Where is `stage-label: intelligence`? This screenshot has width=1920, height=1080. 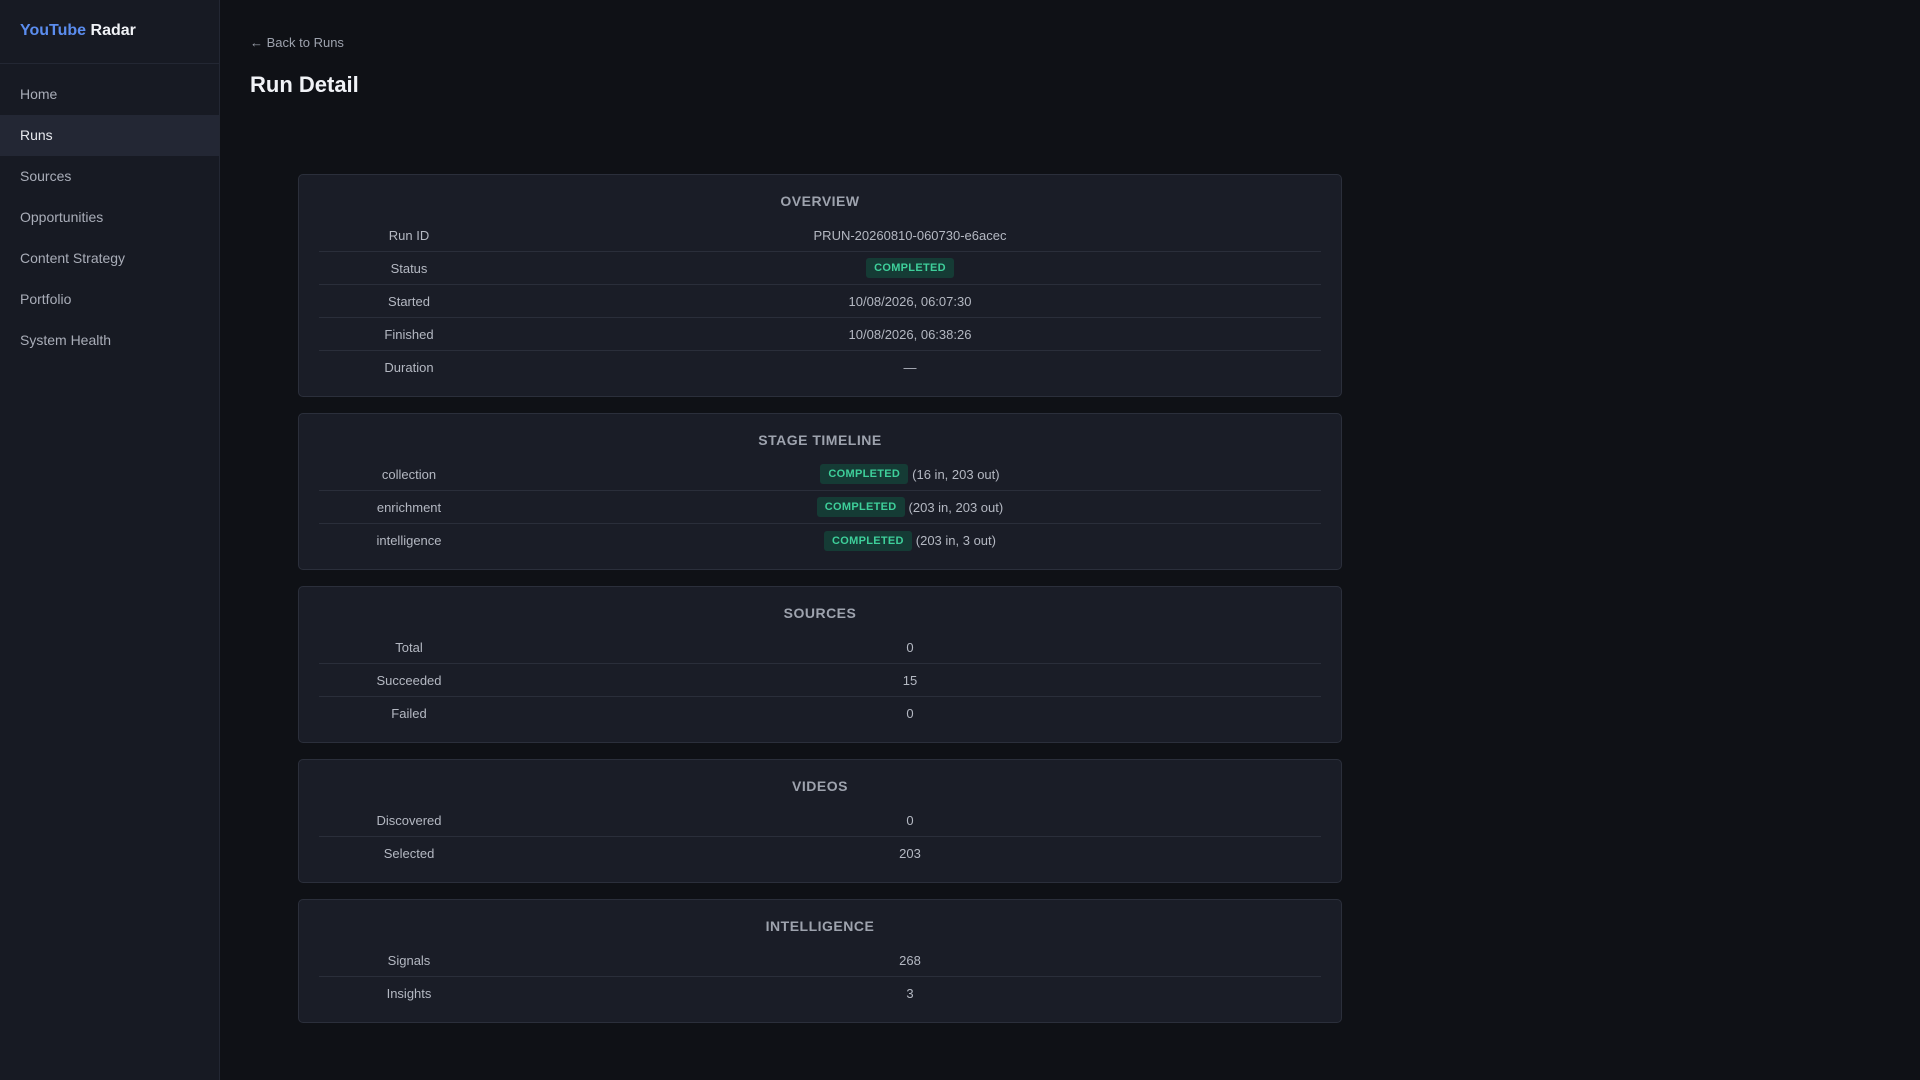
stage-label: intelligence is located at coordinates (409, 540).